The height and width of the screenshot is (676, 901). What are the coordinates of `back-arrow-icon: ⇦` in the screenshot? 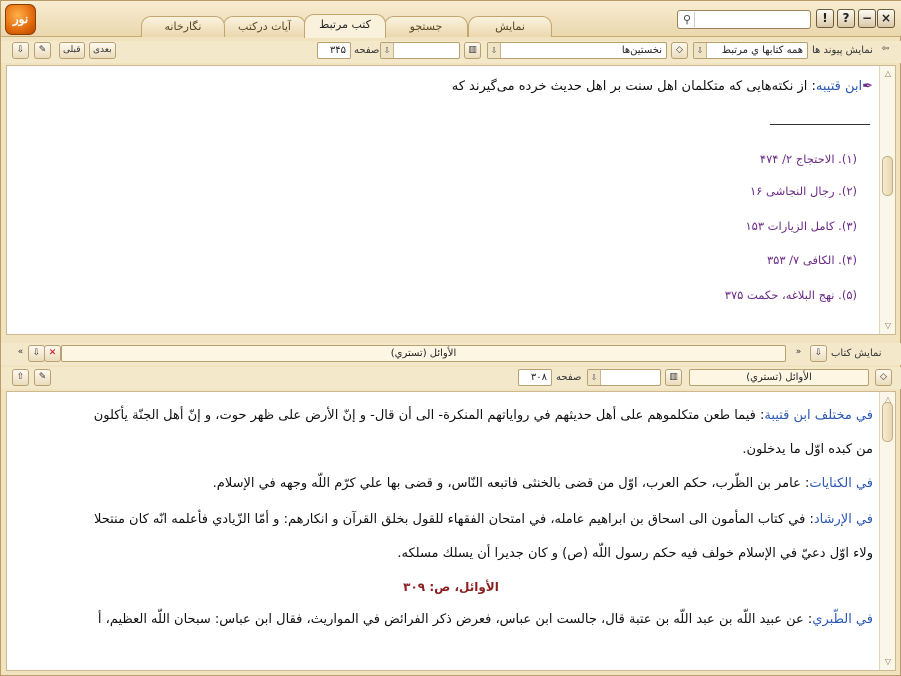 It's located at (885, 50).